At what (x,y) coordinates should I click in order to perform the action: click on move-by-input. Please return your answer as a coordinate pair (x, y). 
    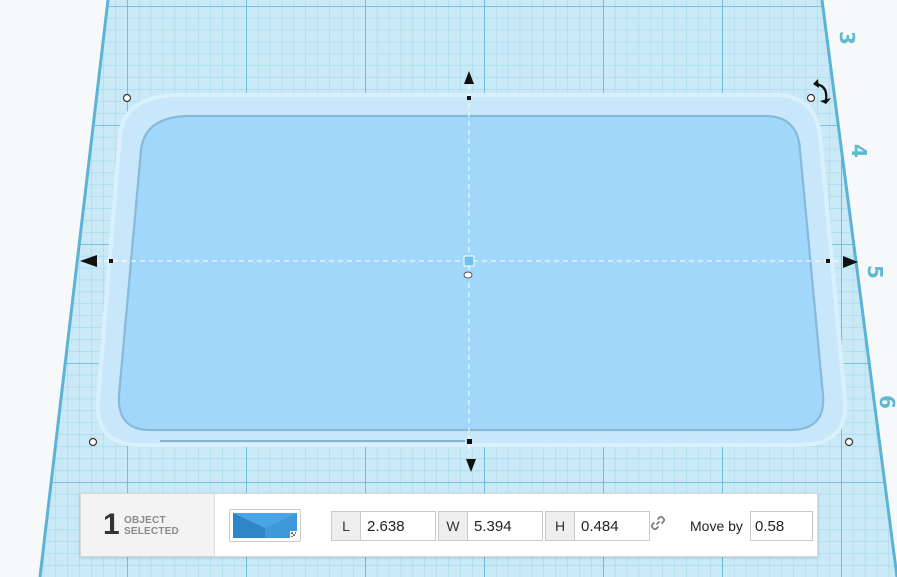
    Looking at the image, I should click on (781, 526).